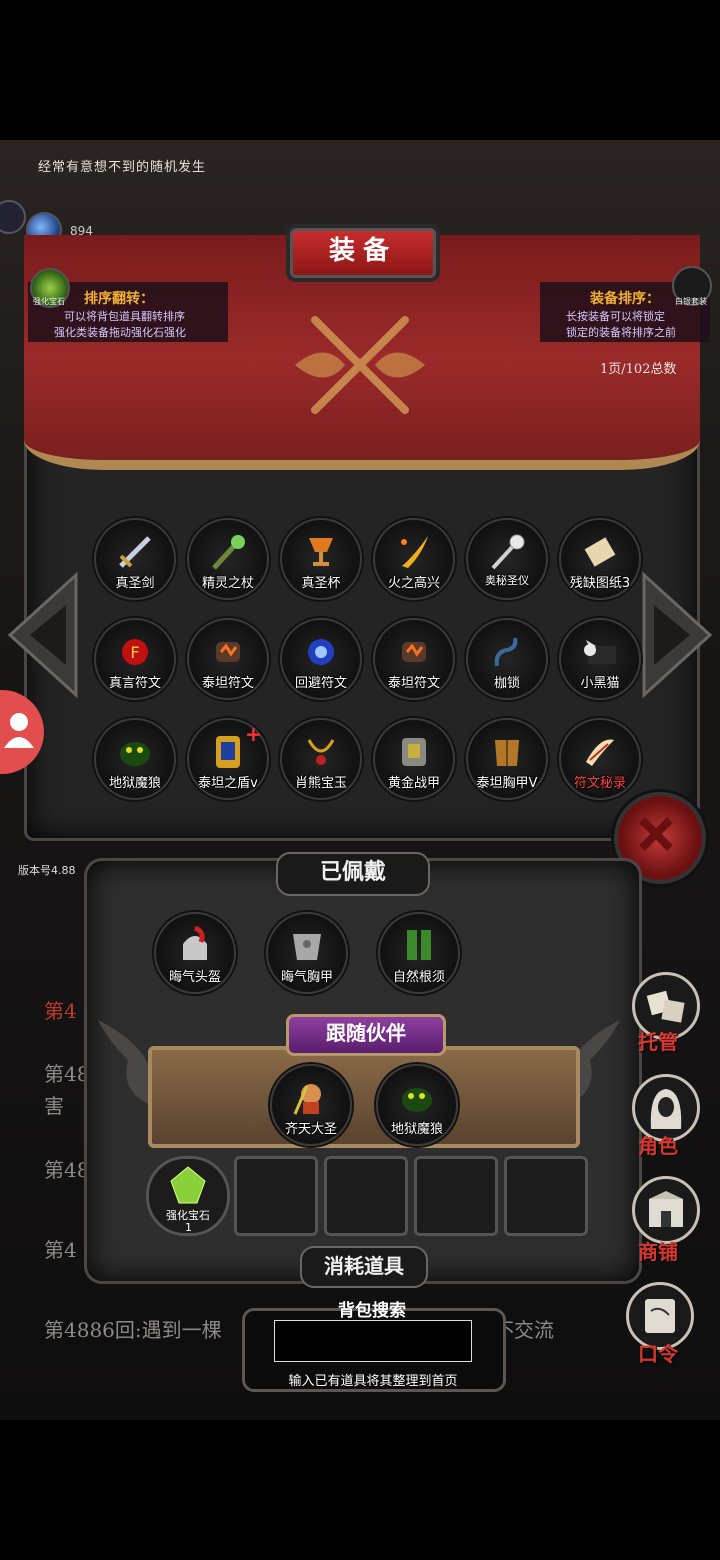 The width and height of the screenshot is (720, 1560). I want to click on inventory-item: 火之高兴, so click(414, 559).